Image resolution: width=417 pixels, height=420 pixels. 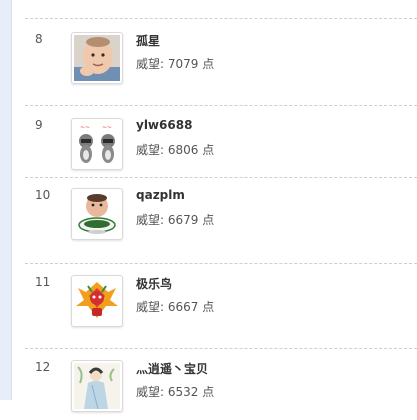 I want to click on user-name: 孤星, so click(x=148, y=40).